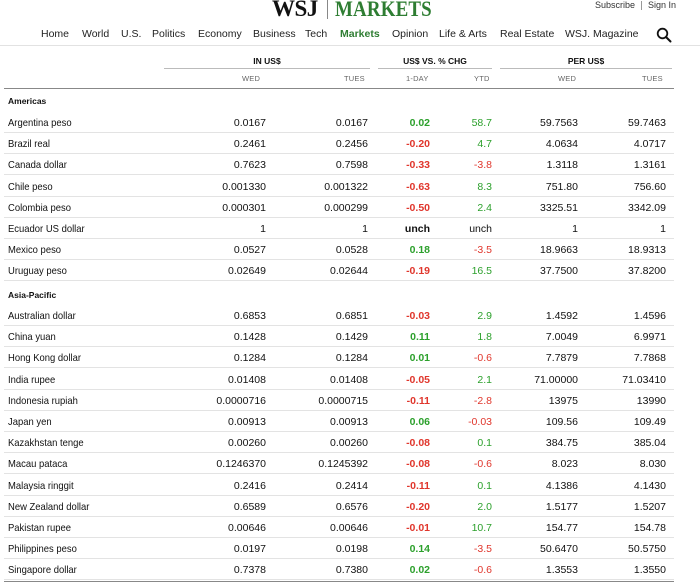 This screenshot has width=700, height=585. I want to click on nav-item-tech: Tech, so click(316, 34).